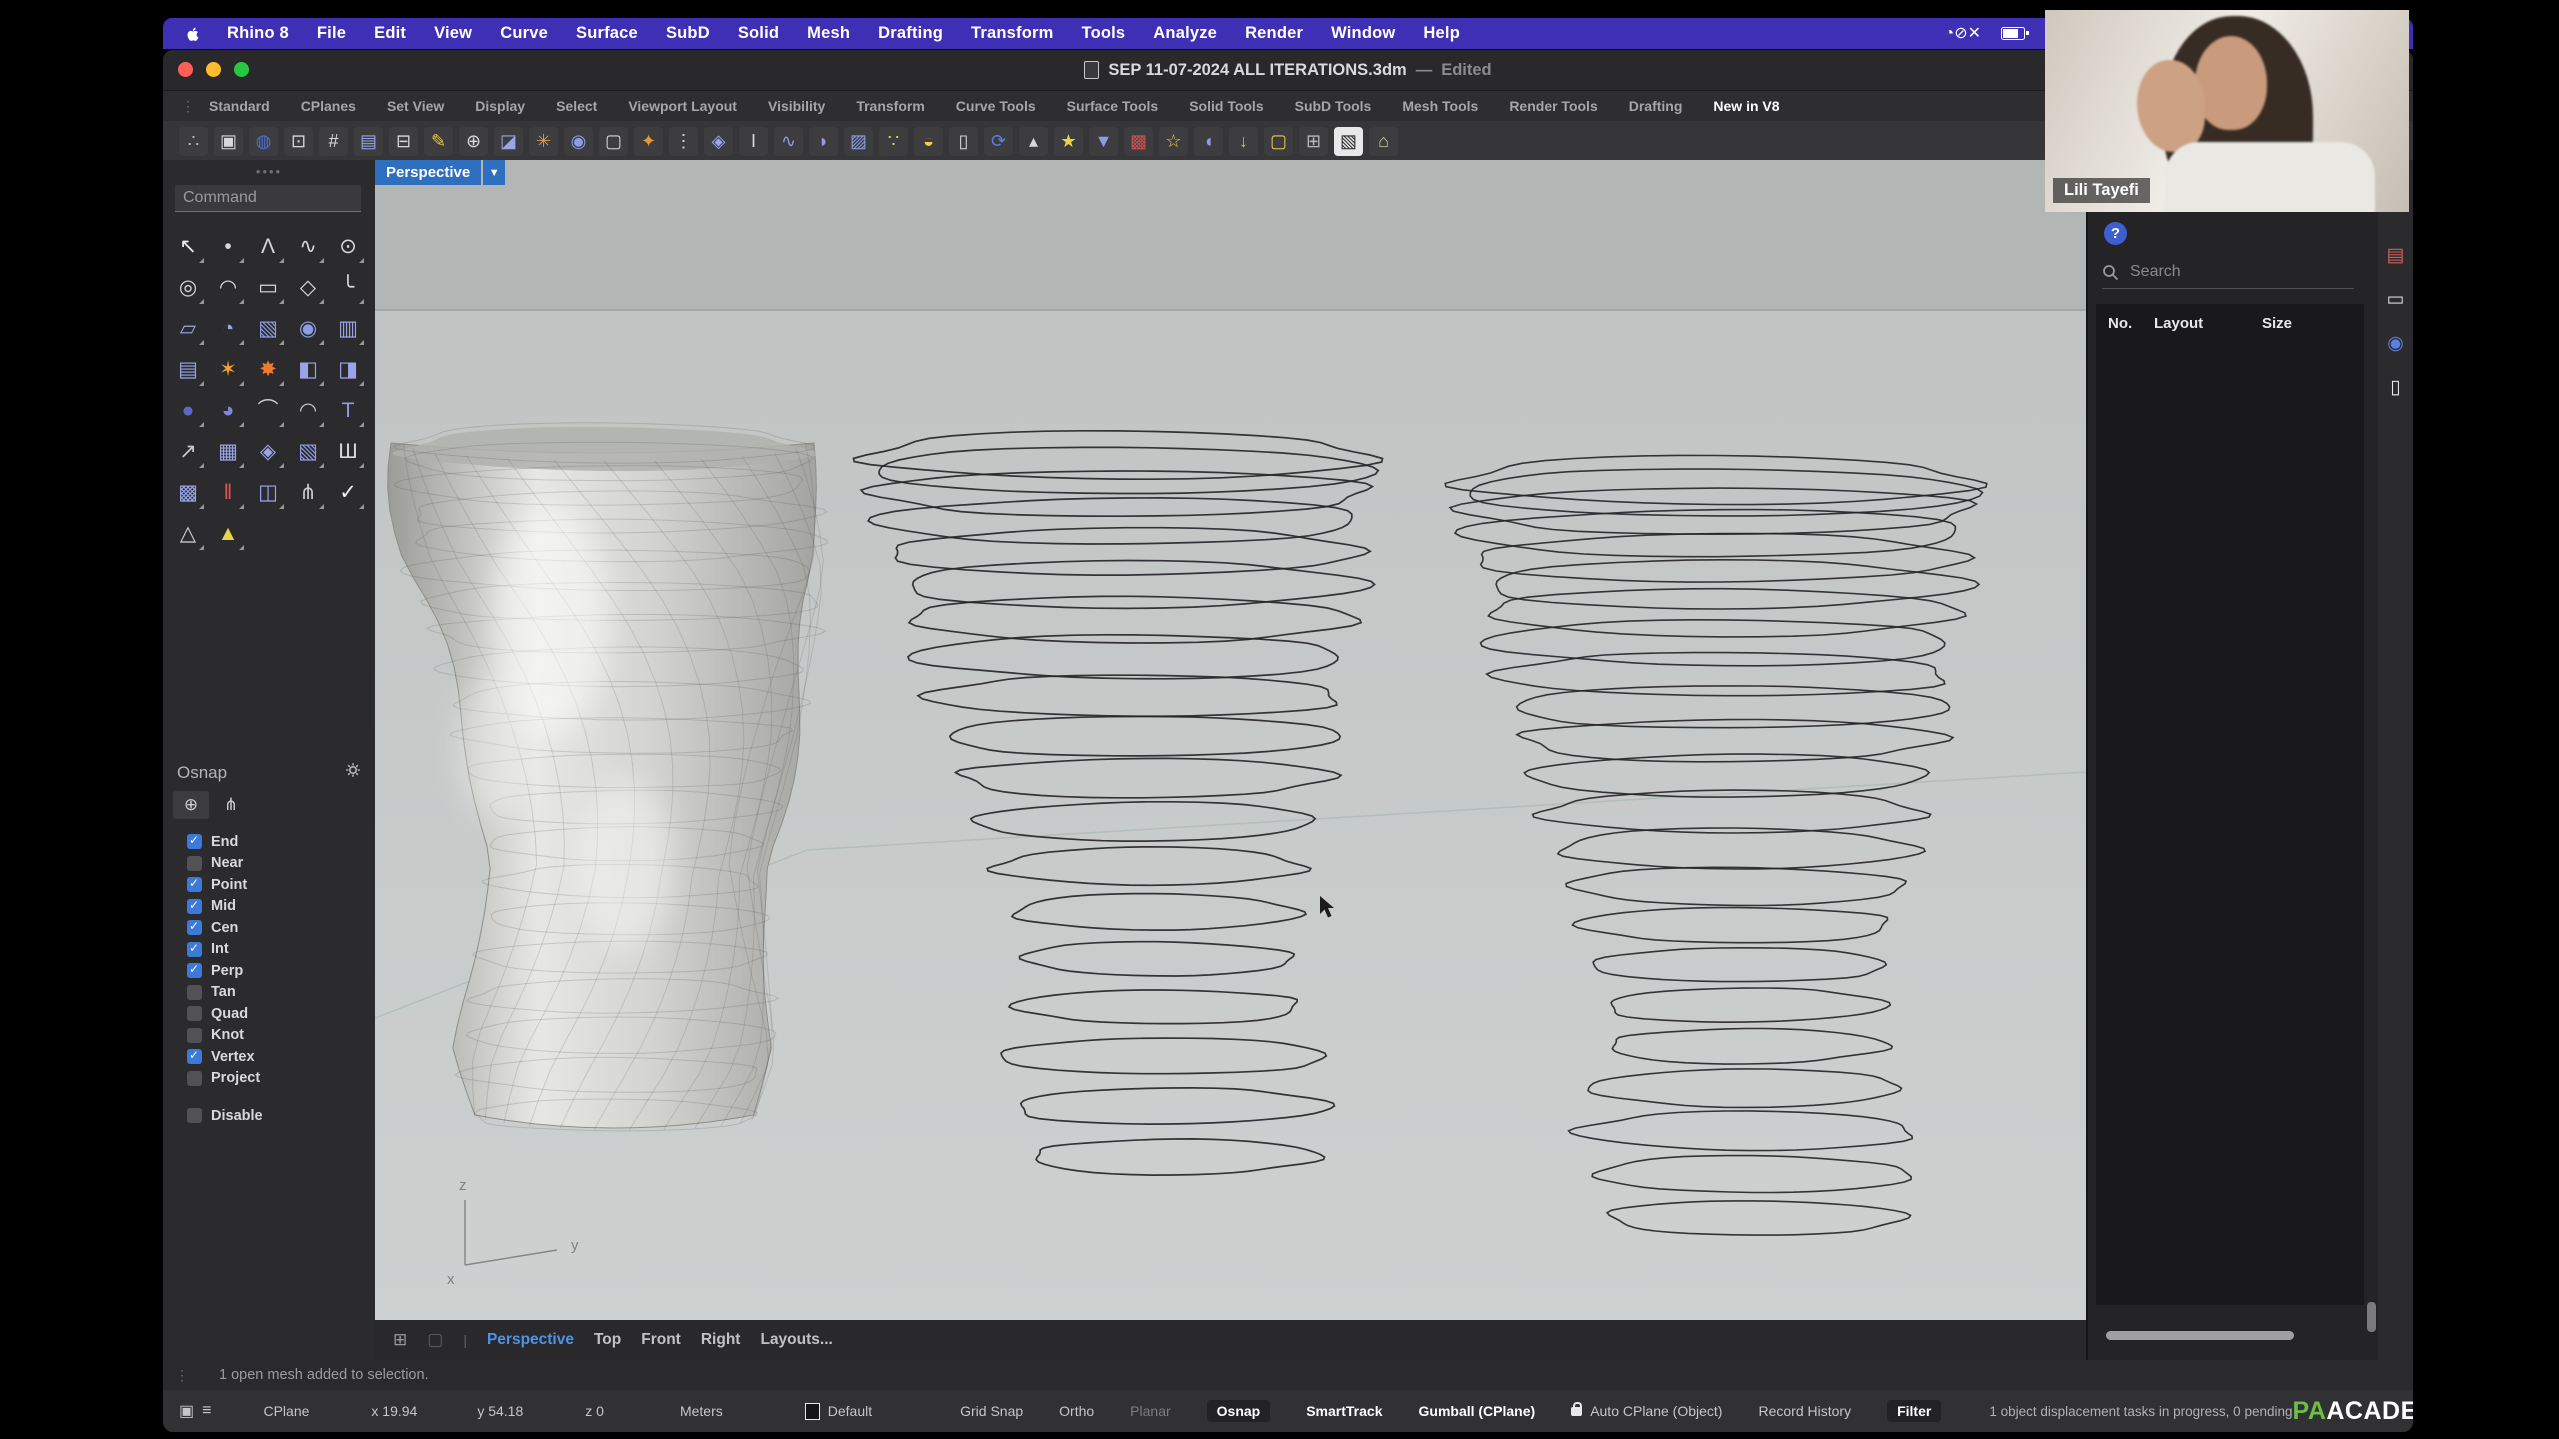  I want to click on toolbar-icon: ★, so click(1068, 141).